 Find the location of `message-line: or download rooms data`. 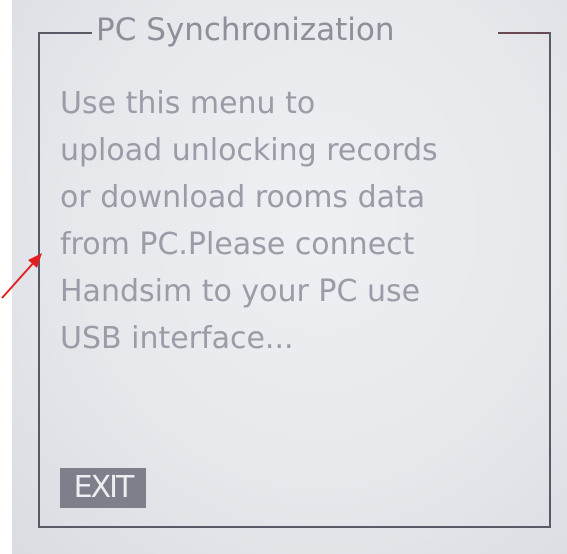

message-line: or download rooms data is located at coordinates (243, 197).